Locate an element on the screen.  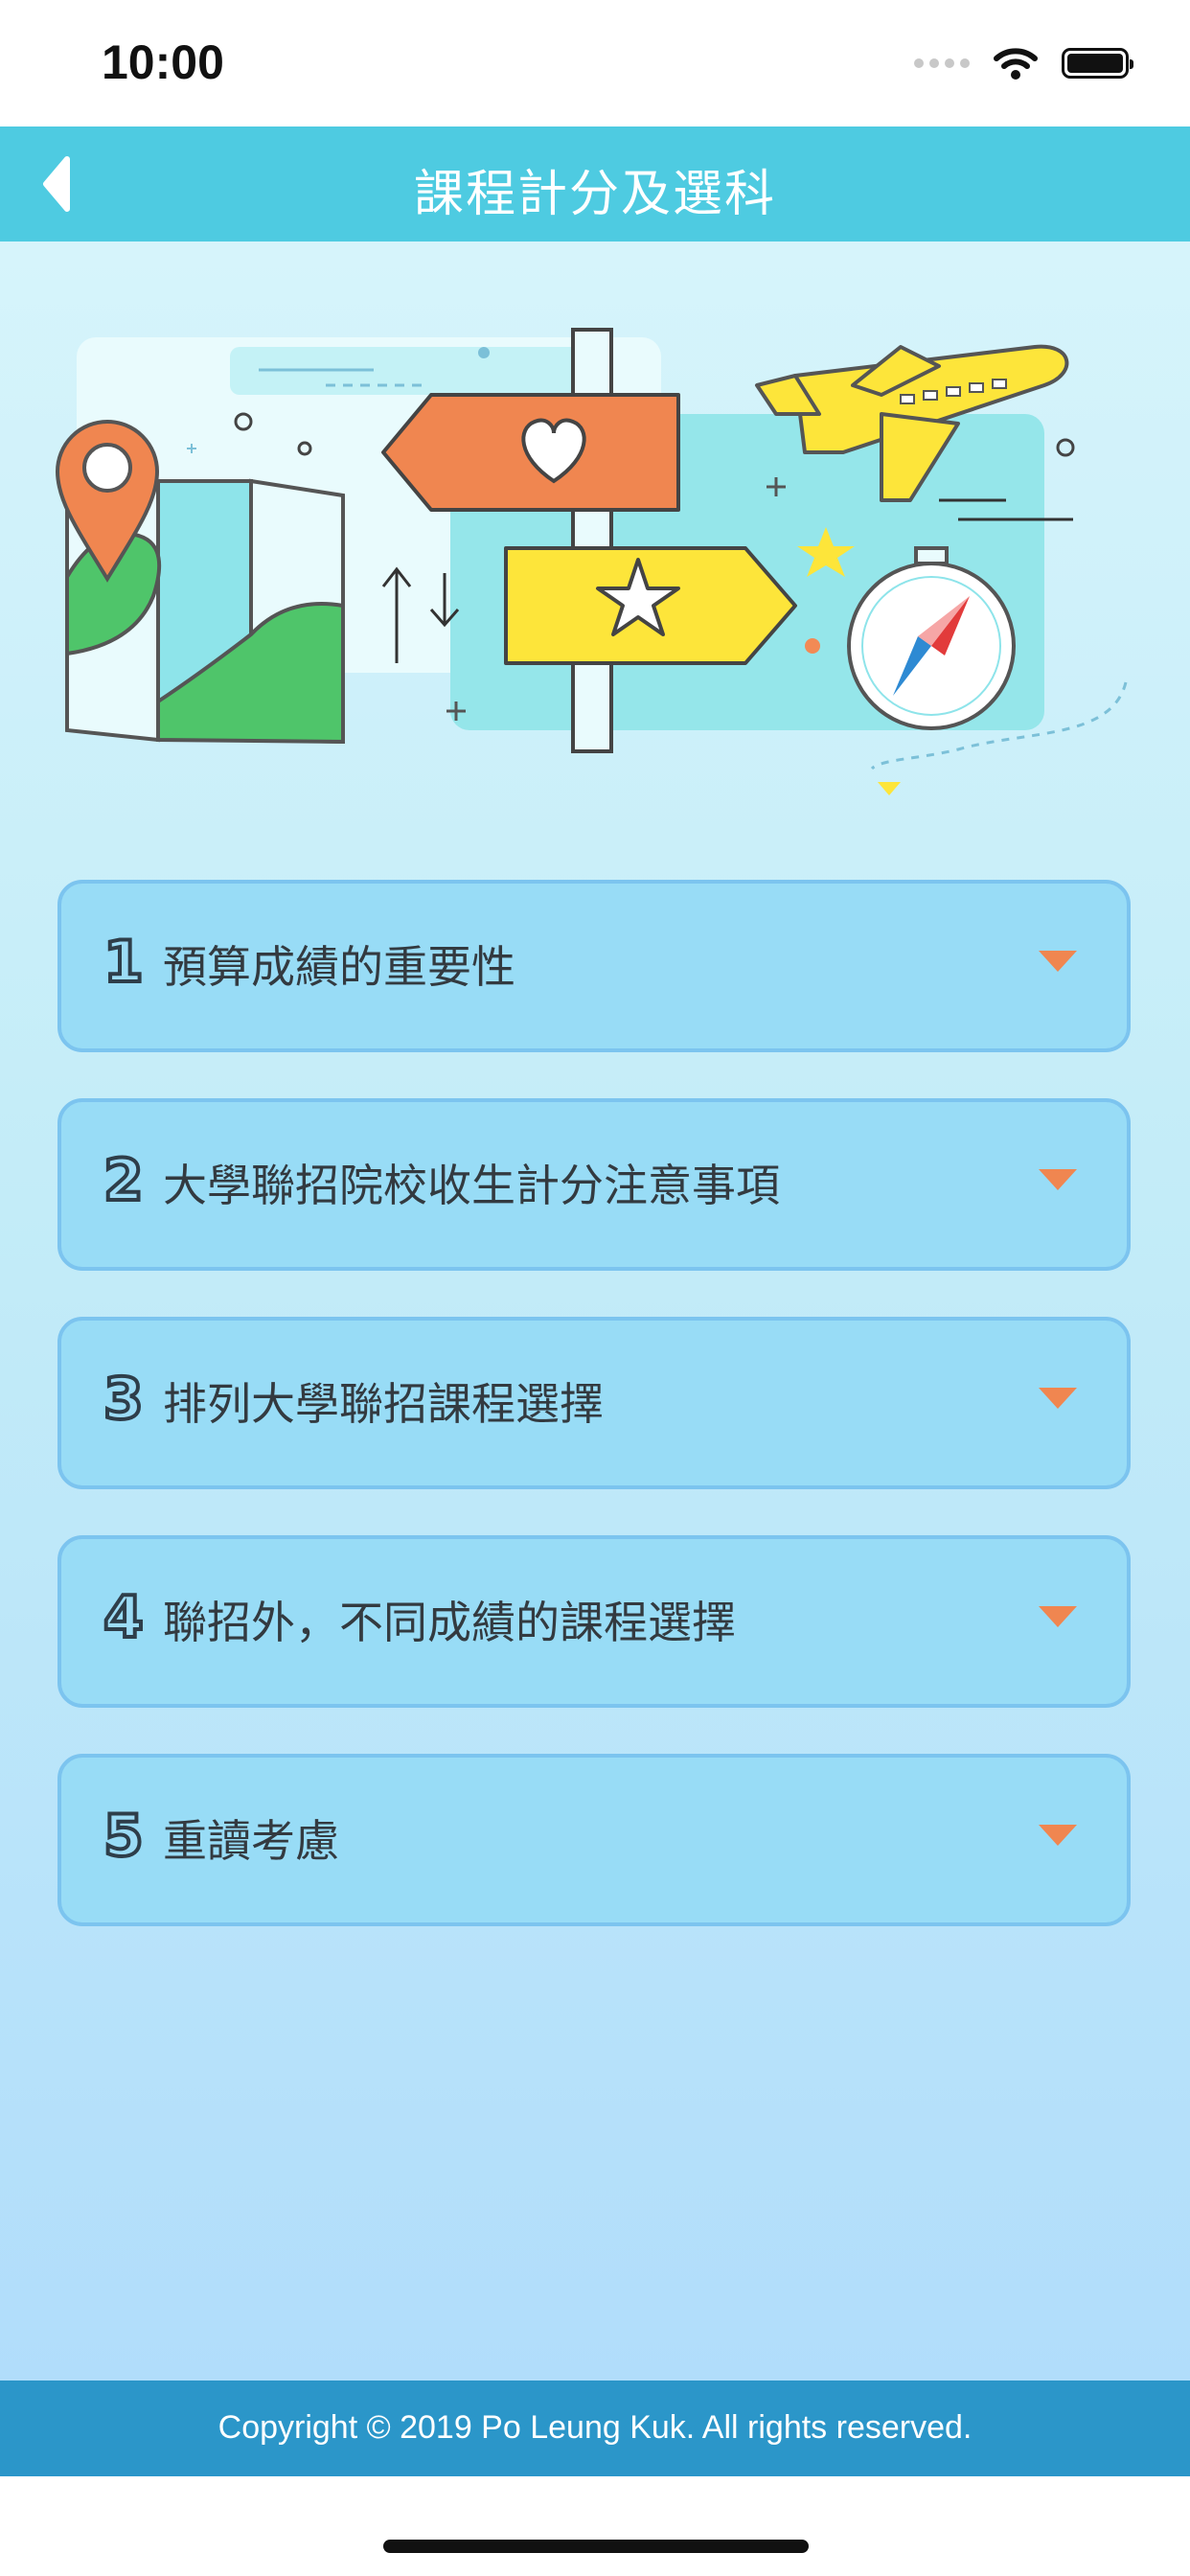
section-label: 聯招外，不同成績的課程選擇 is located at coordinates (450, 1622).